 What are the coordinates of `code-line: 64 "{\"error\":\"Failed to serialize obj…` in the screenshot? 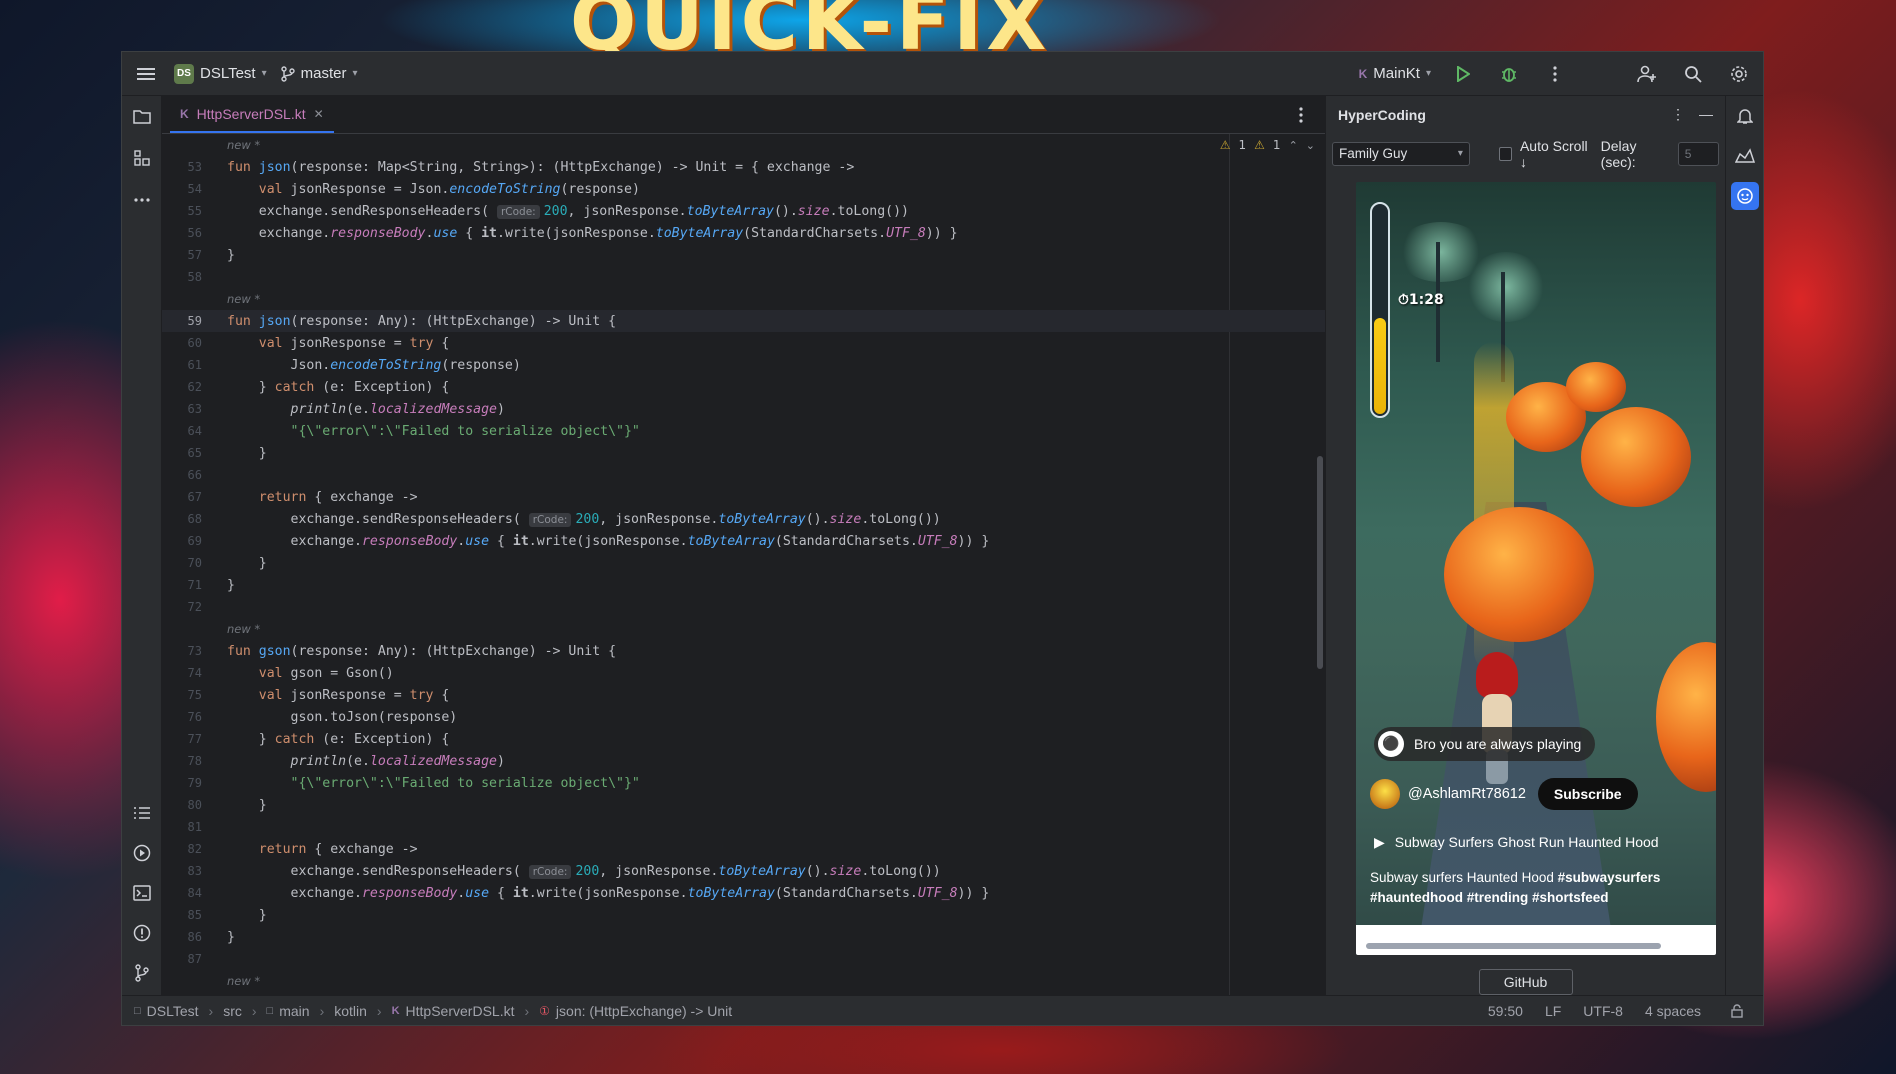 It's located at (743, 431).